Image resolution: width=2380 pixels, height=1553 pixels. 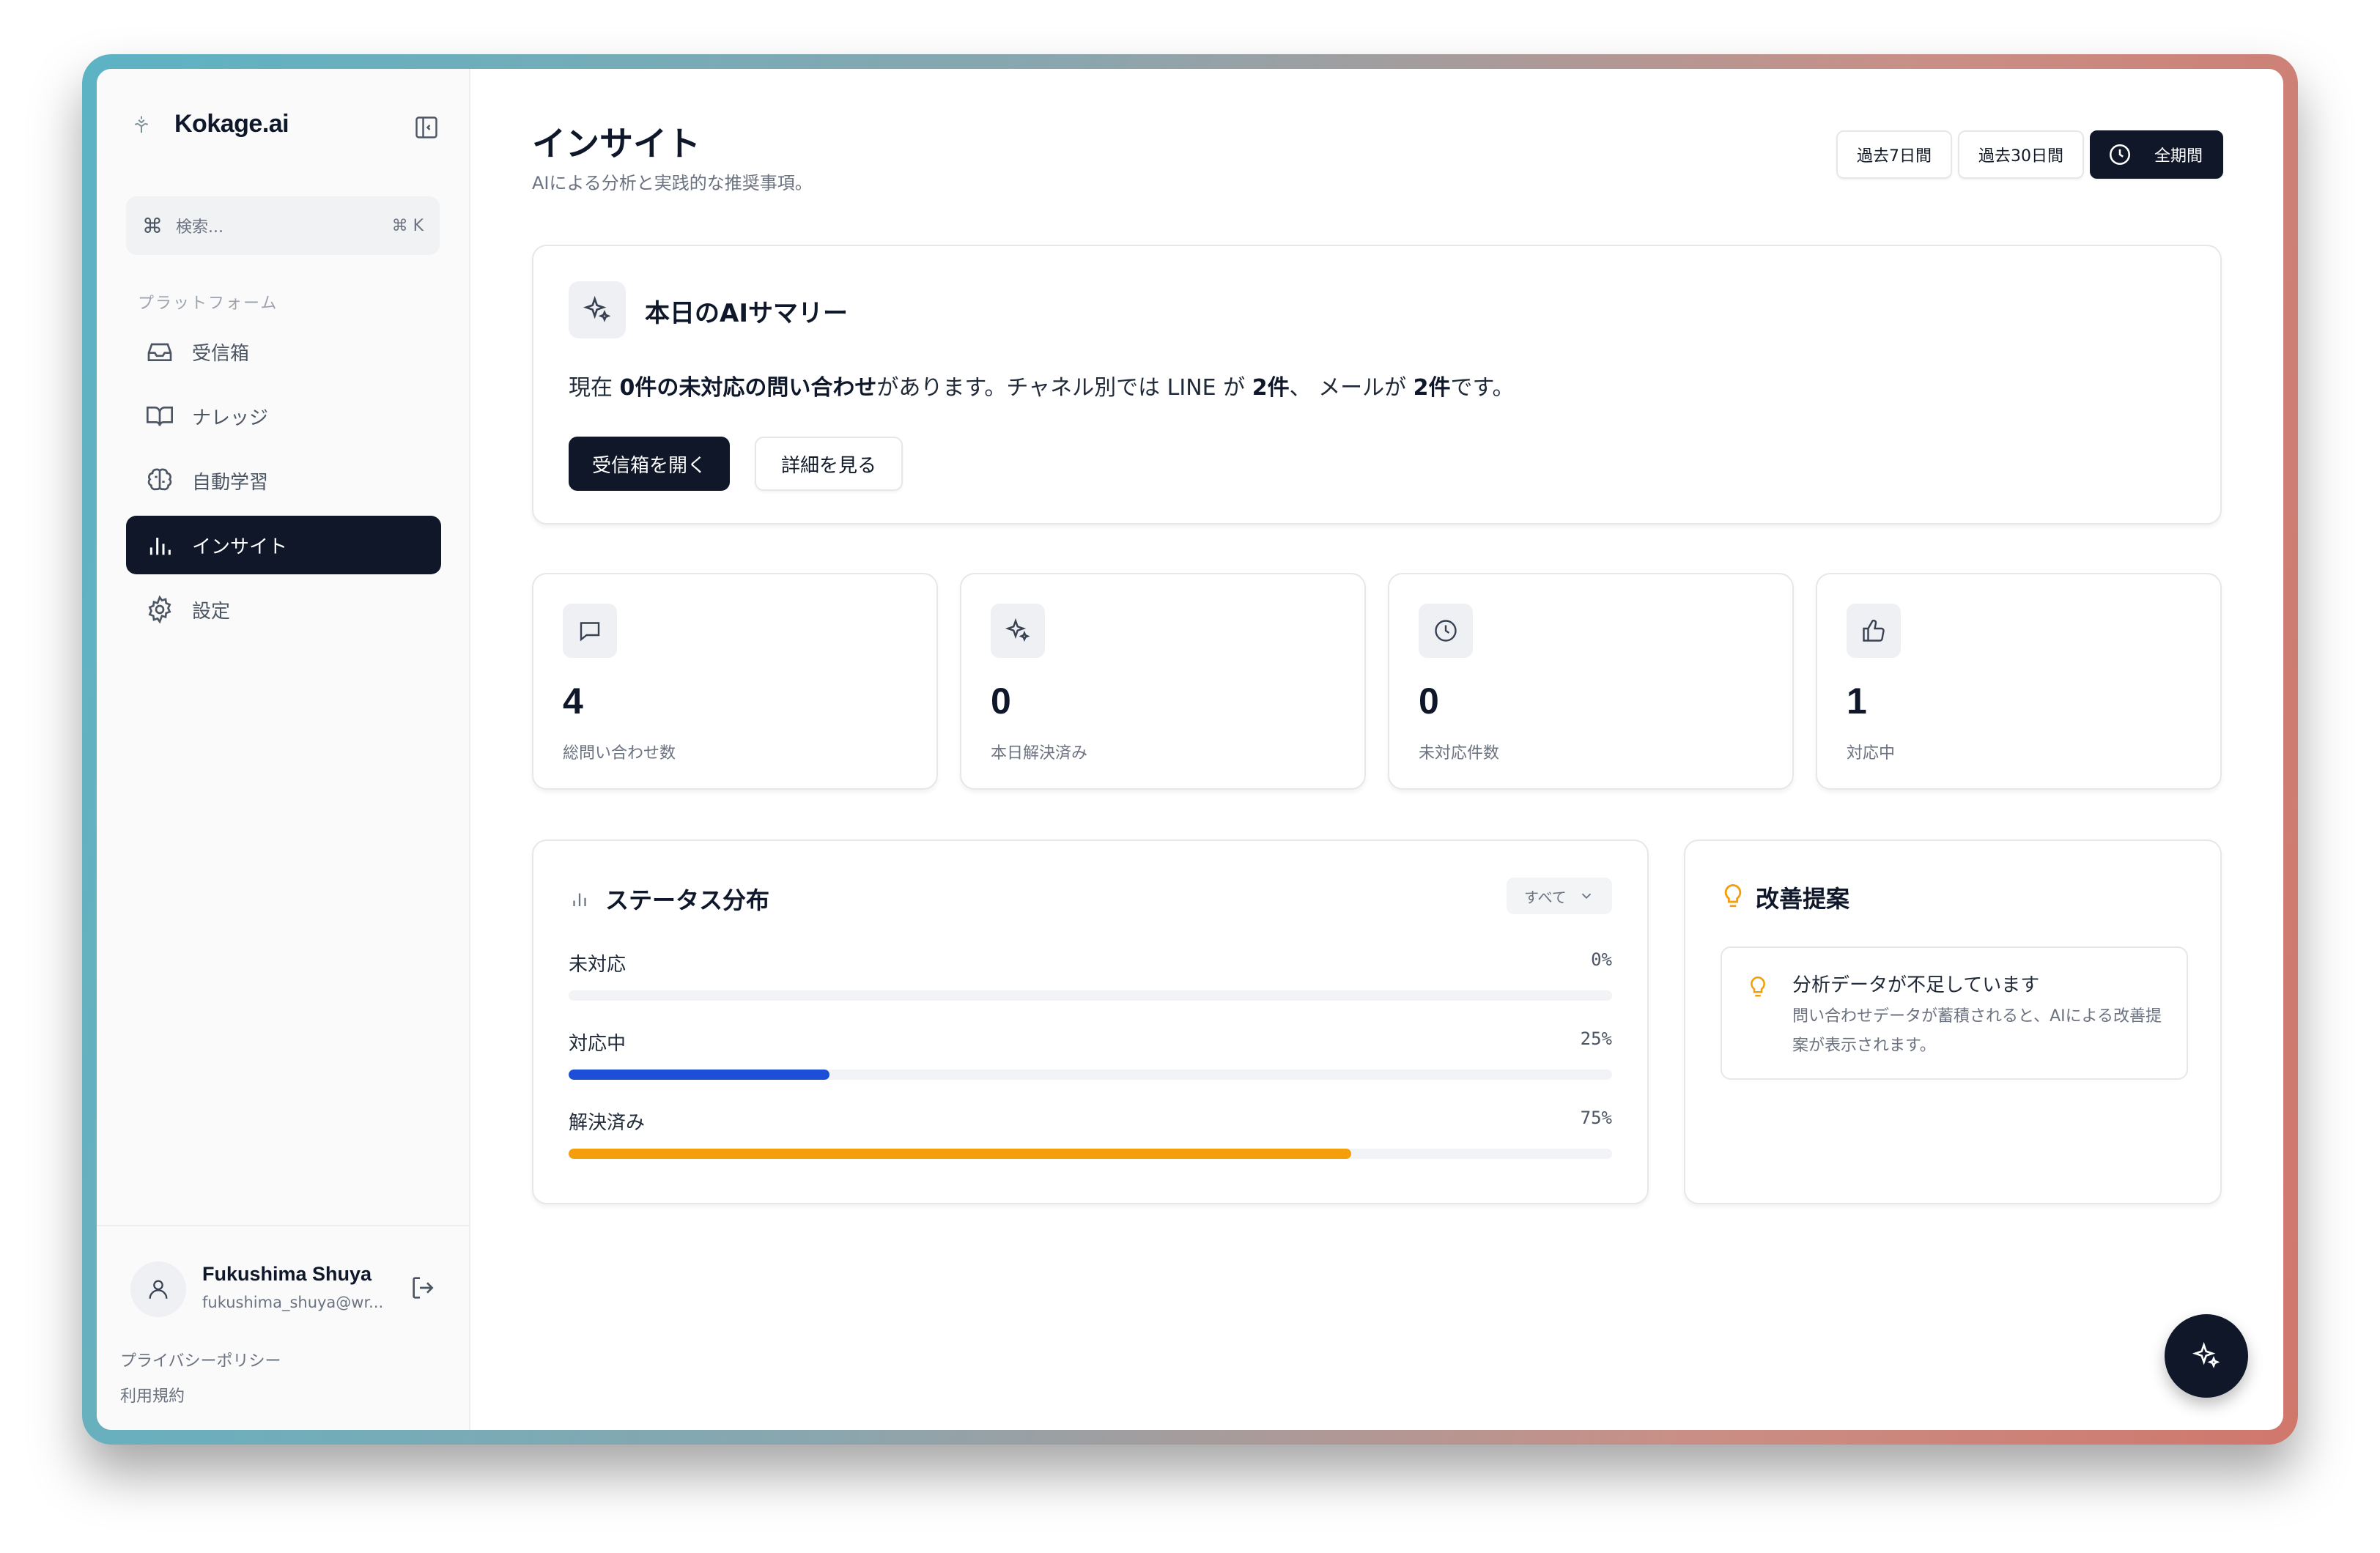 I want to click on range-30days-button: 過去30日間, so click(x=2020, y=154).